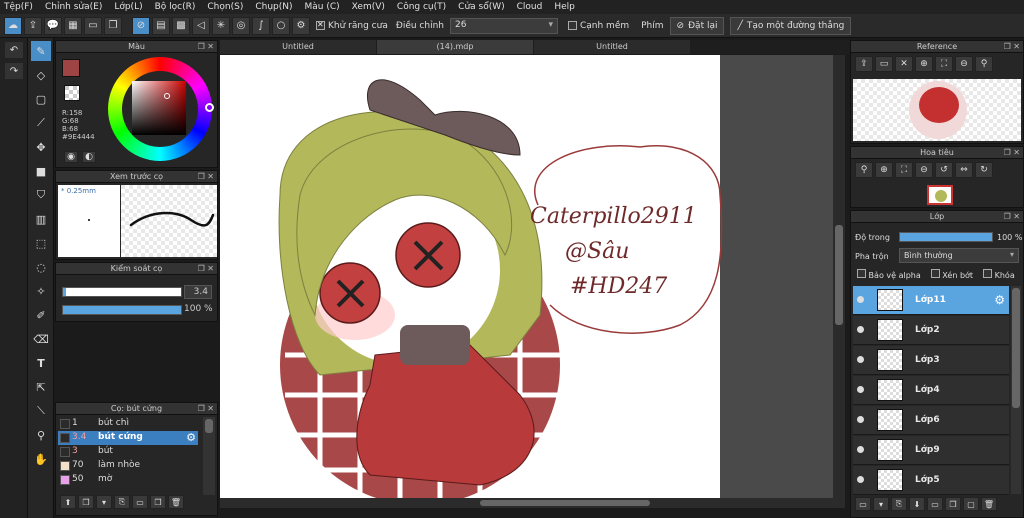 The image size is (1024, 518). Describe the element at coordinates (530, 7) in the screenshot. I see `menu-cloud: Cloud` at that location.